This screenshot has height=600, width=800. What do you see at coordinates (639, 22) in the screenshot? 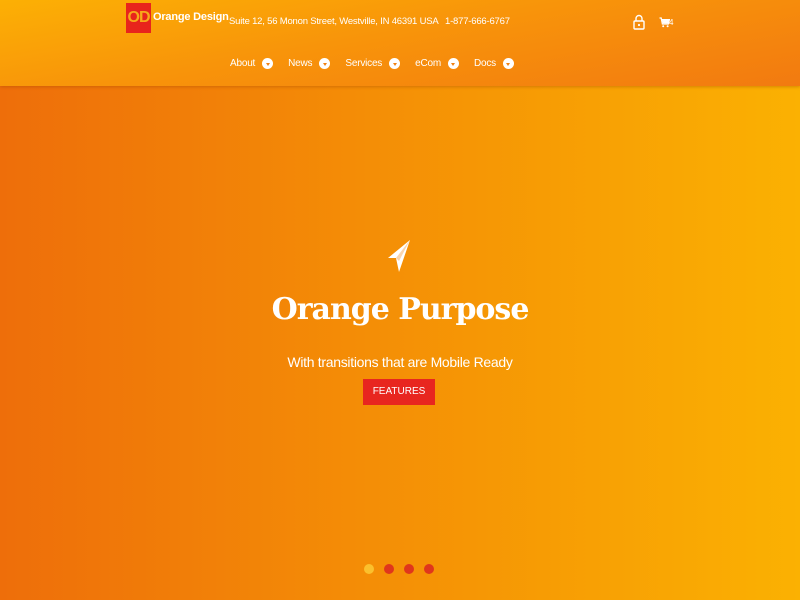
I see `lock-icon` at bounding box center [639, 22].